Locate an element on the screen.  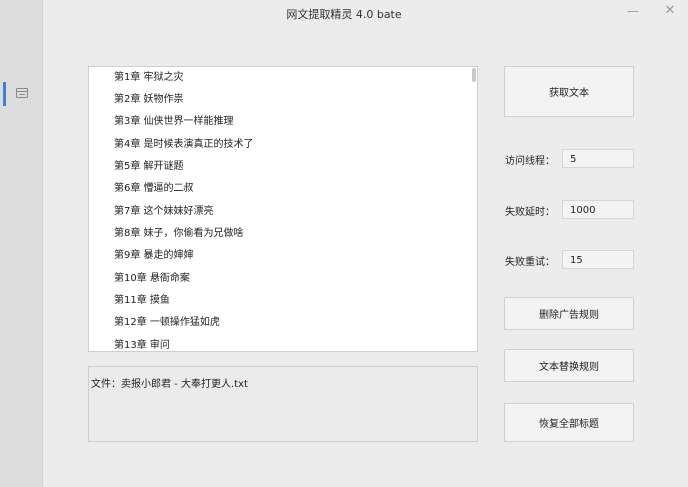
list-item: 第9章 暴走的婶婶 is located at coordinates (154, 256).